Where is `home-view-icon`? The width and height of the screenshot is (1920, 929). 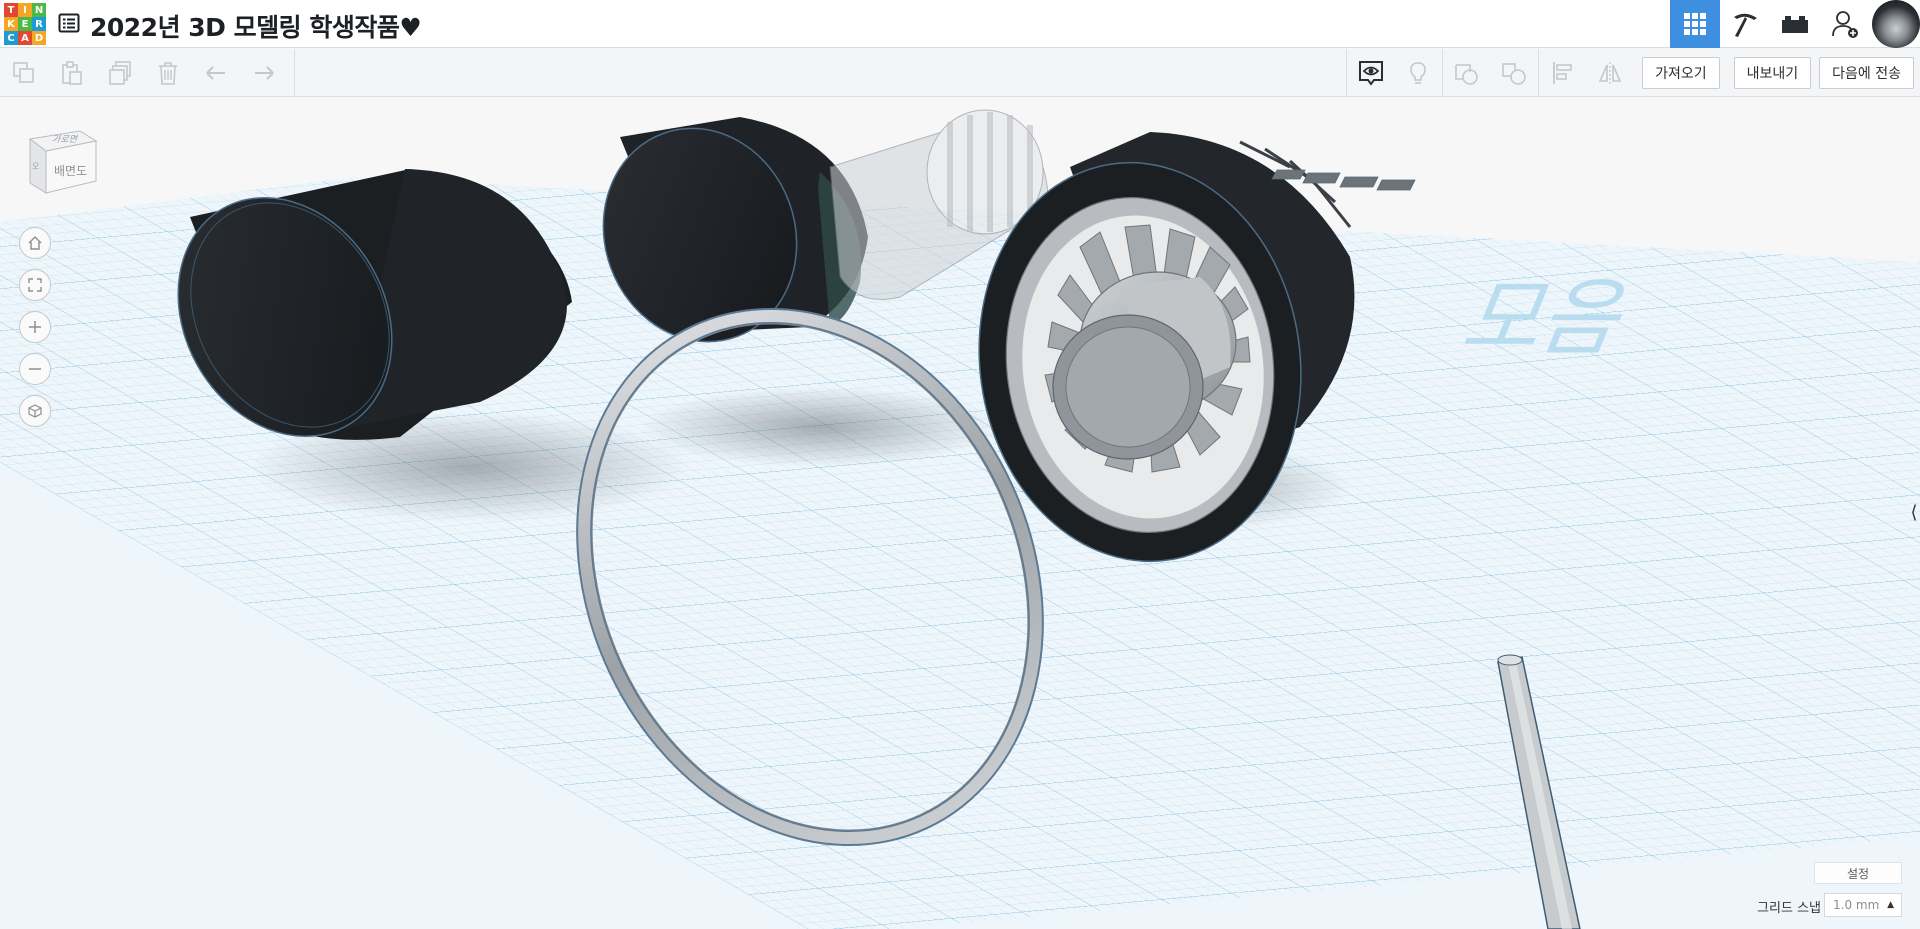 home-view-icon is located at coordinates (35, 243).